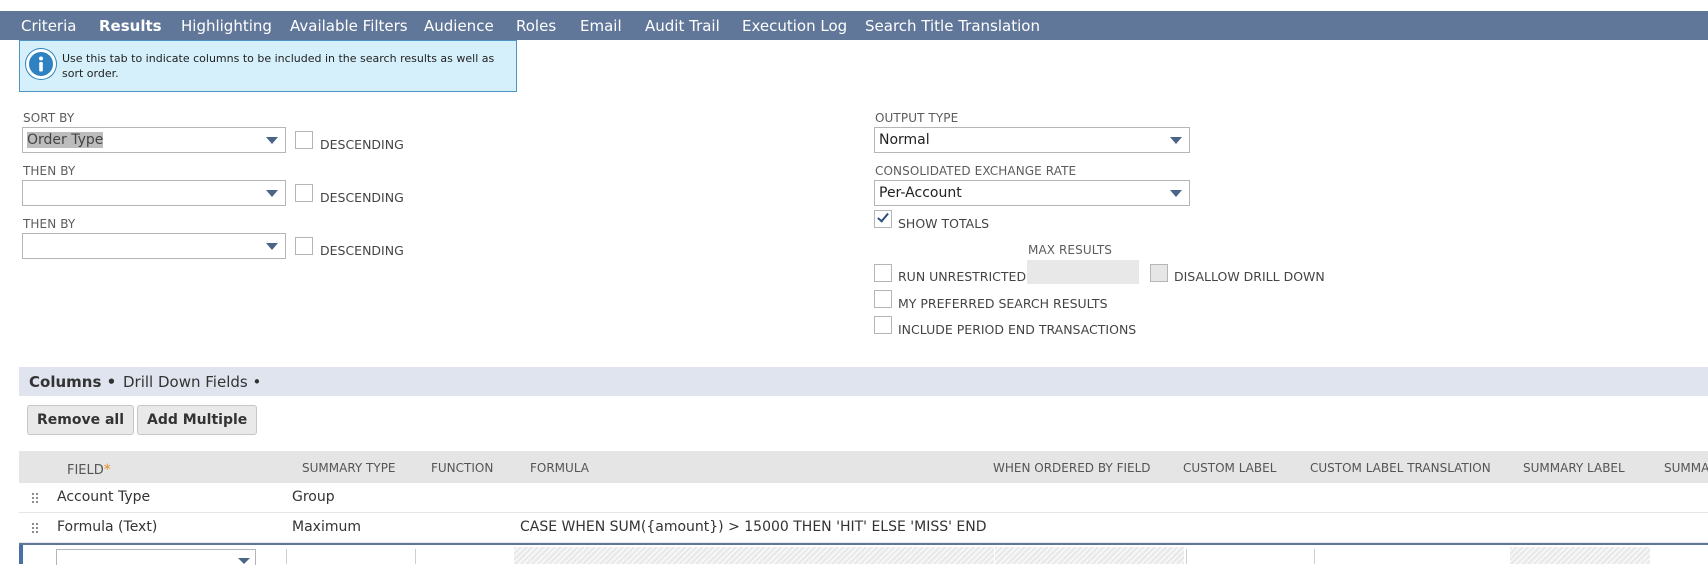 The height and width of the screenshot is (565, 1708). I want to click on subtab-columns: Columns •, so click(72, 382).